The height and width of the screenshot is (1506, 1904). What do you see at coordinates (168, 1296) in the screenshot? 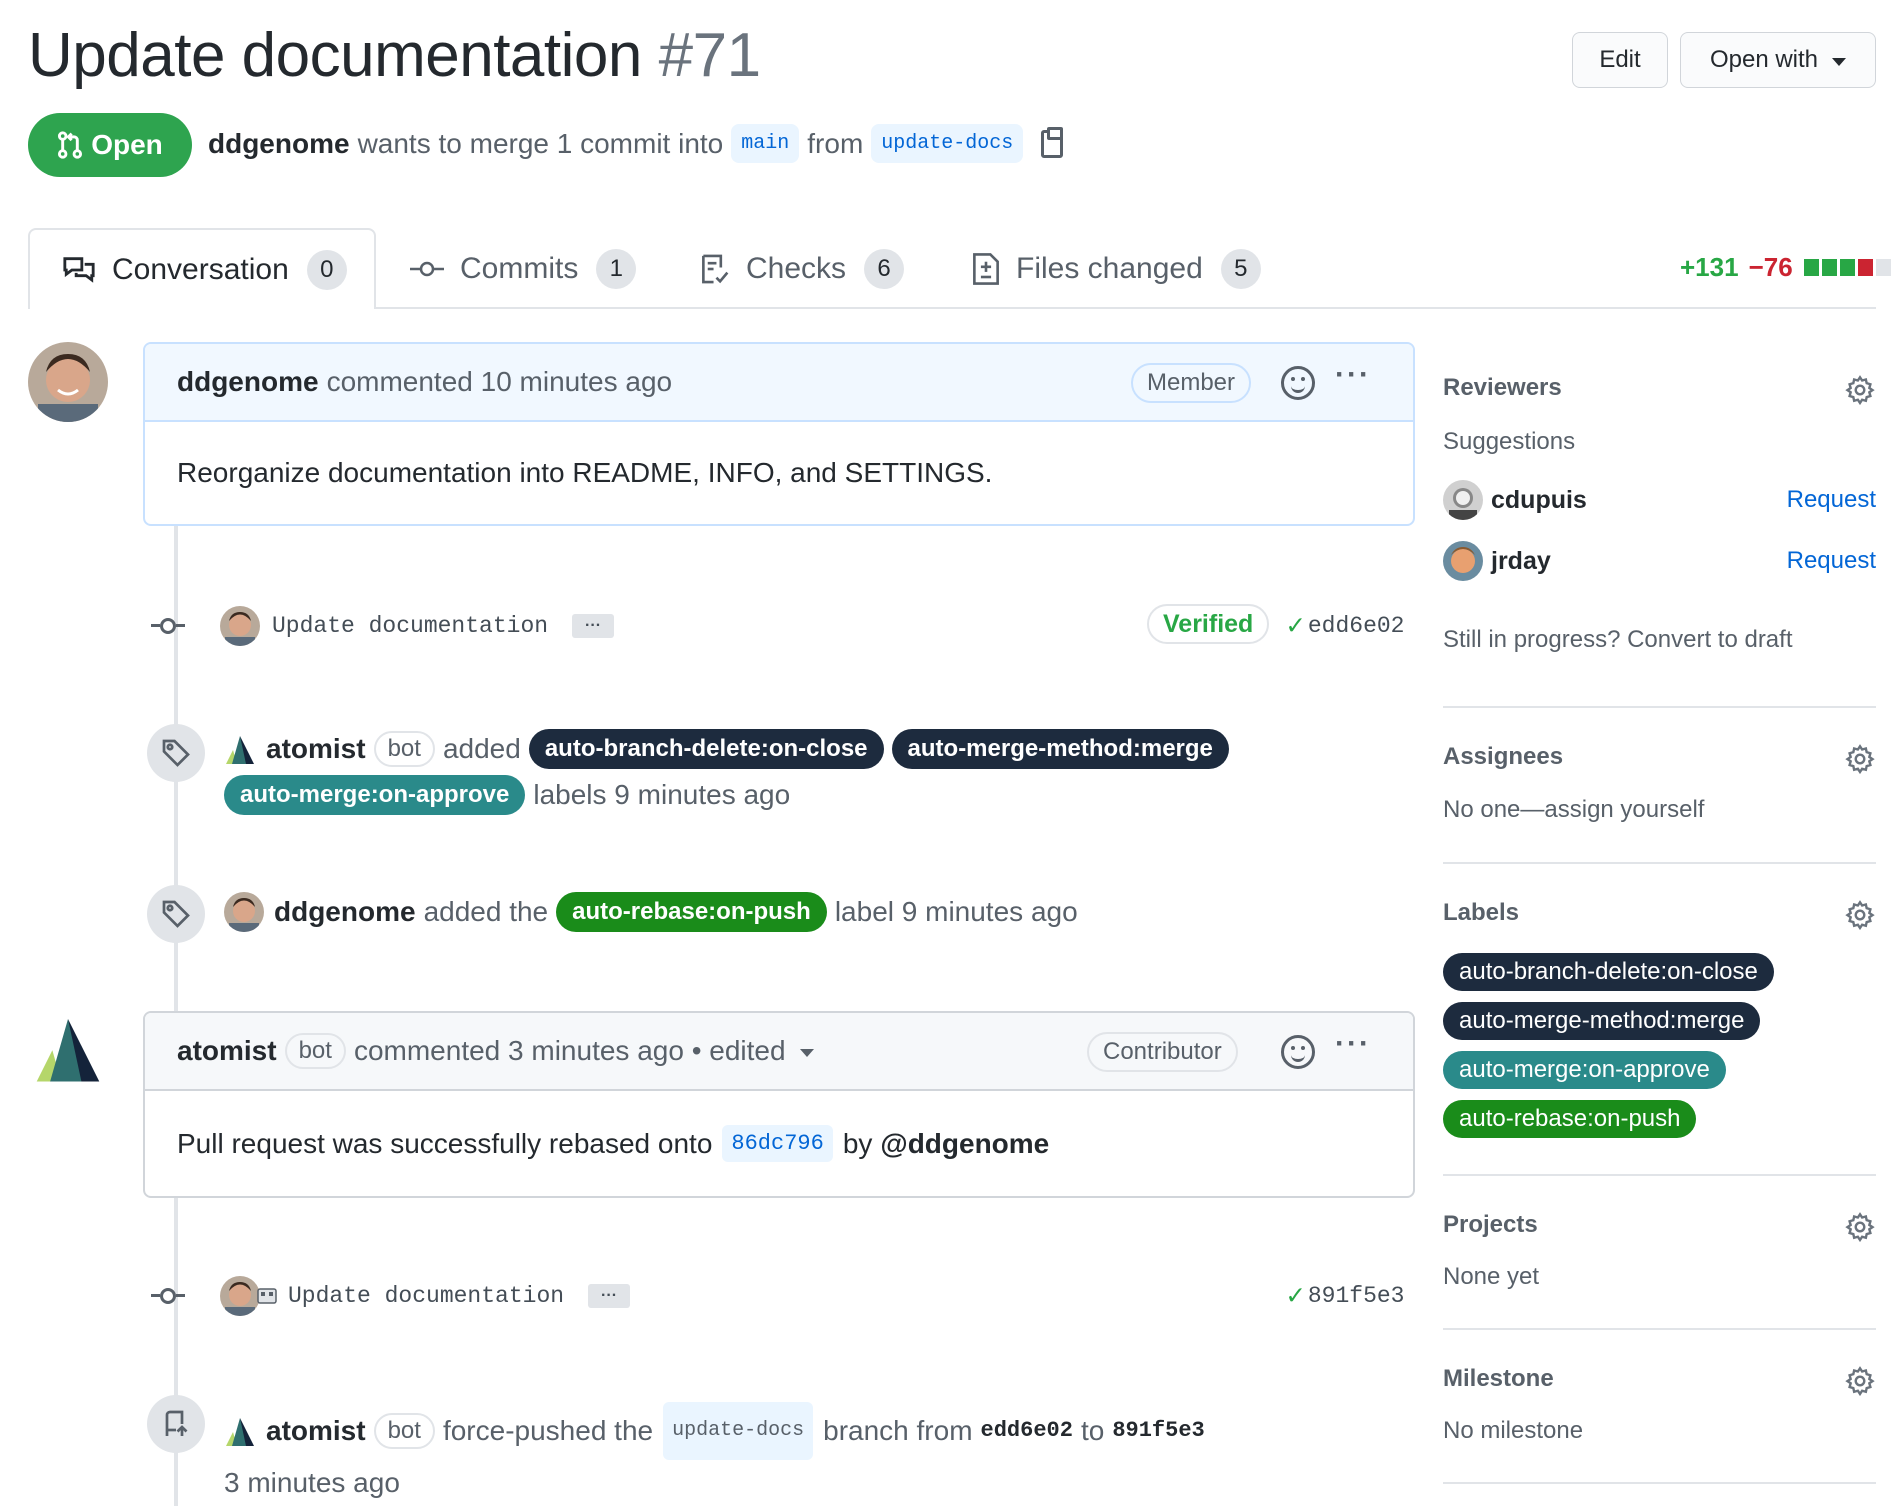
I see `commit-node-icon` at bounding box center [168, 1296].